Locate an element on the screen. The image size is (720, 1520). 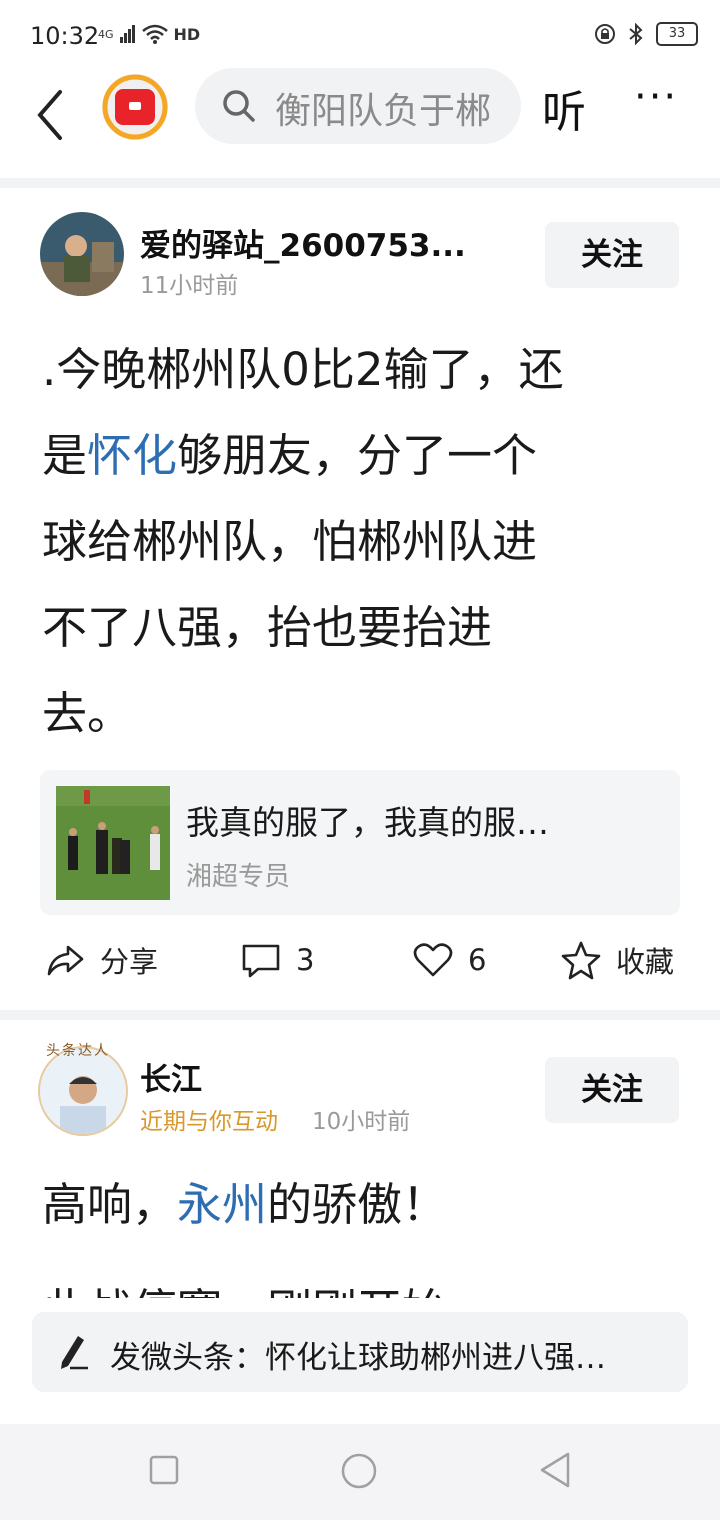
top-nav: 衡阳队负于郴 听 ··· is located at coordinates (360, 124).